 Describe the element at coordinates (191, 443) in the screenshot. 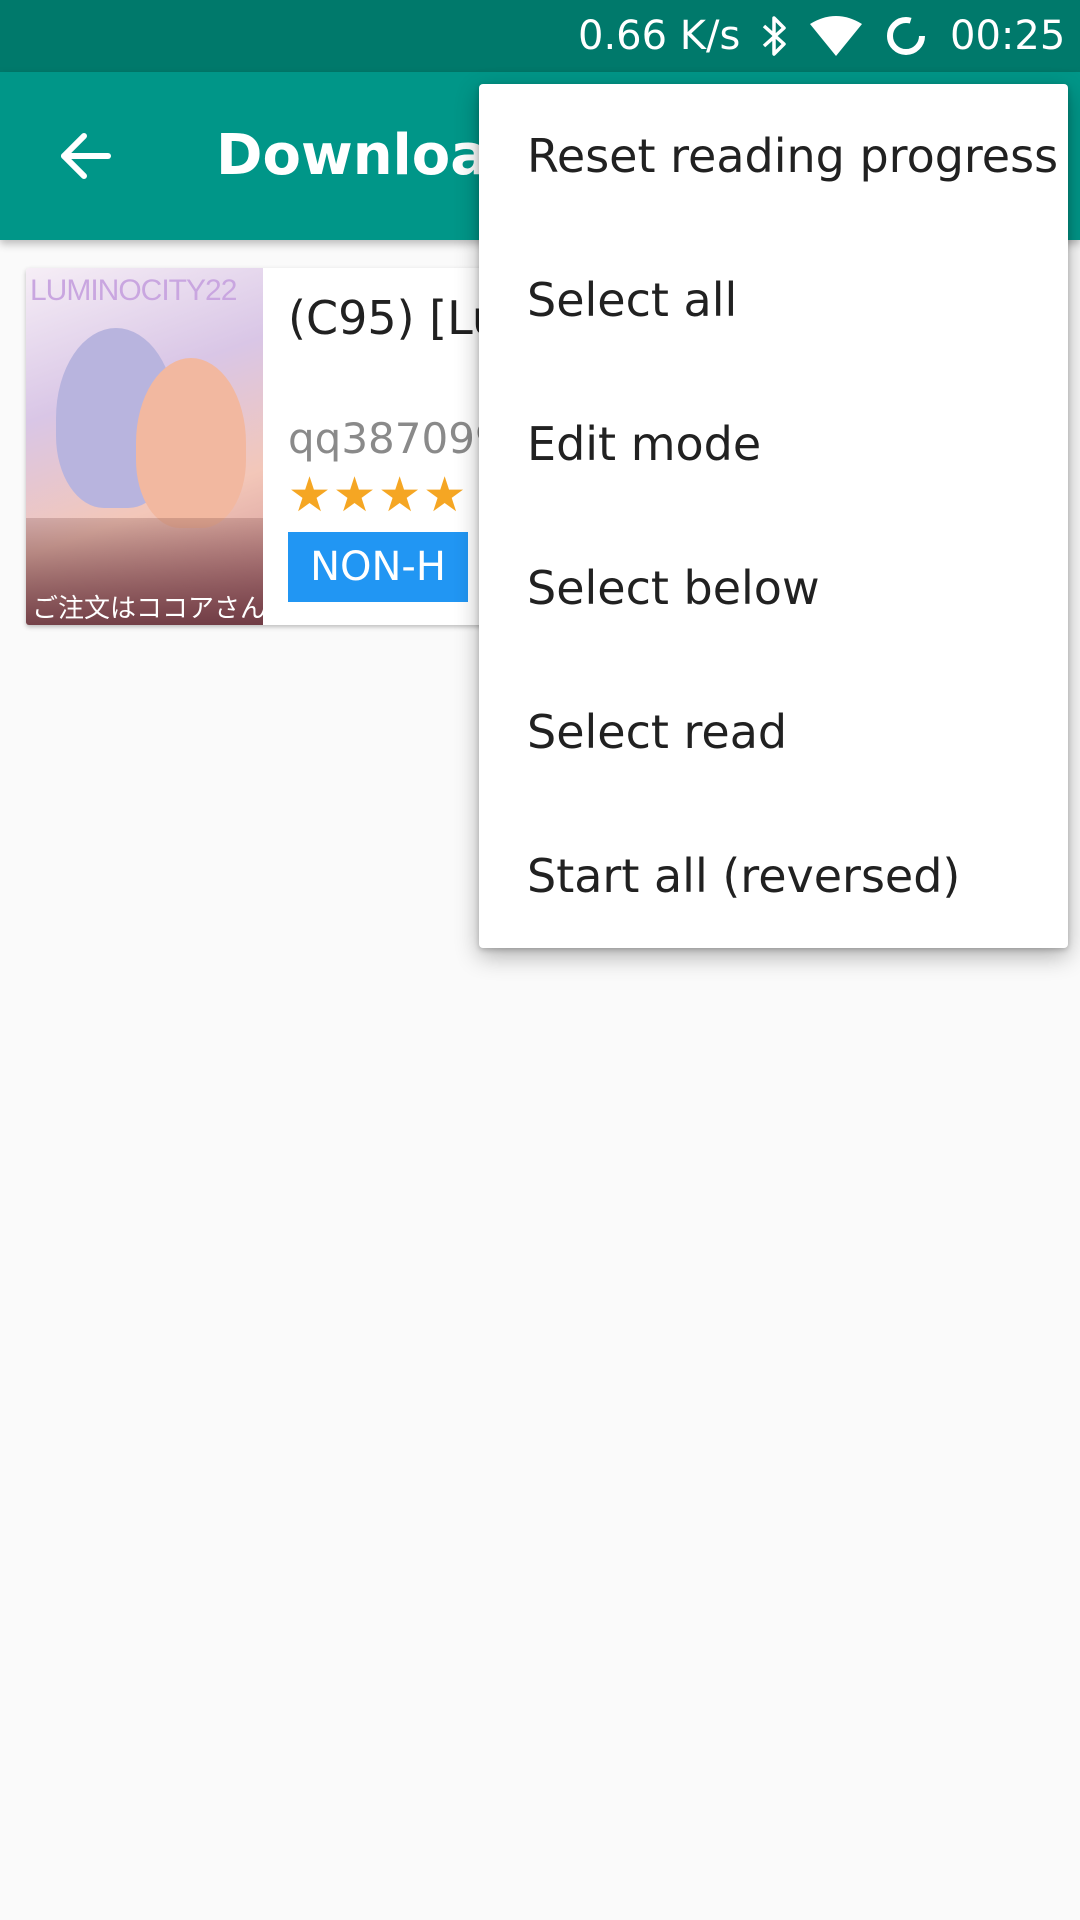

I see `thumbnail-figure` at that location.